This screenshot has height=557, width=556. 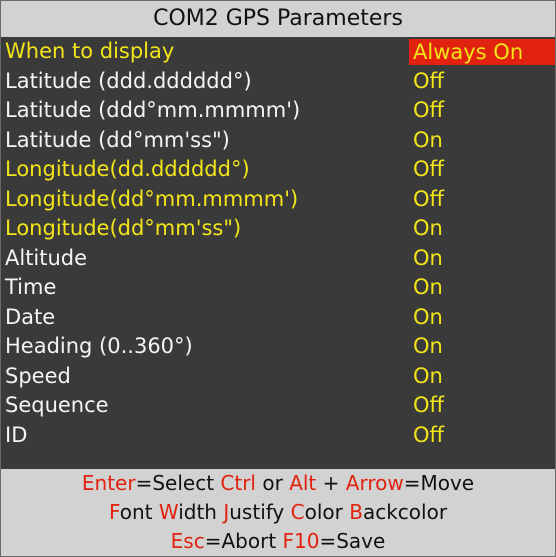 I want to click on parameter-row: Heading (0..360°) On, so click(x=278, y=347).